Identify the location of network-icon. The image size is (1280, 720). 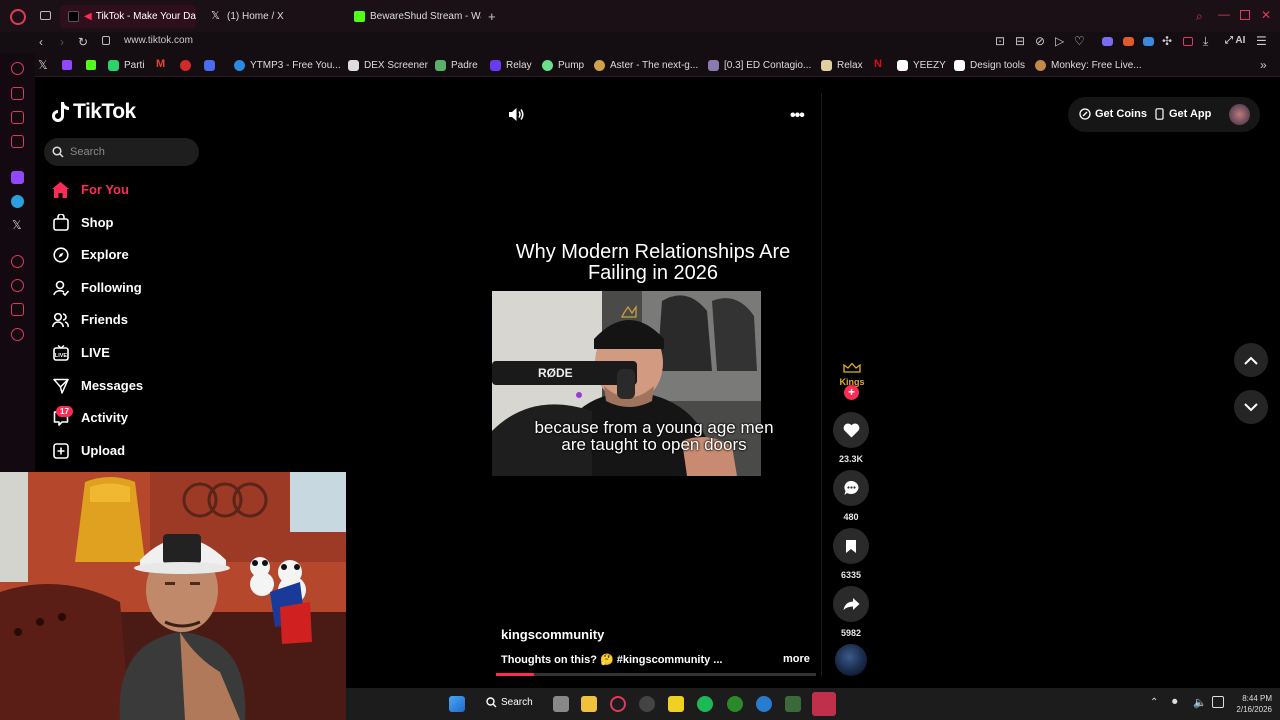
(1218, 702).